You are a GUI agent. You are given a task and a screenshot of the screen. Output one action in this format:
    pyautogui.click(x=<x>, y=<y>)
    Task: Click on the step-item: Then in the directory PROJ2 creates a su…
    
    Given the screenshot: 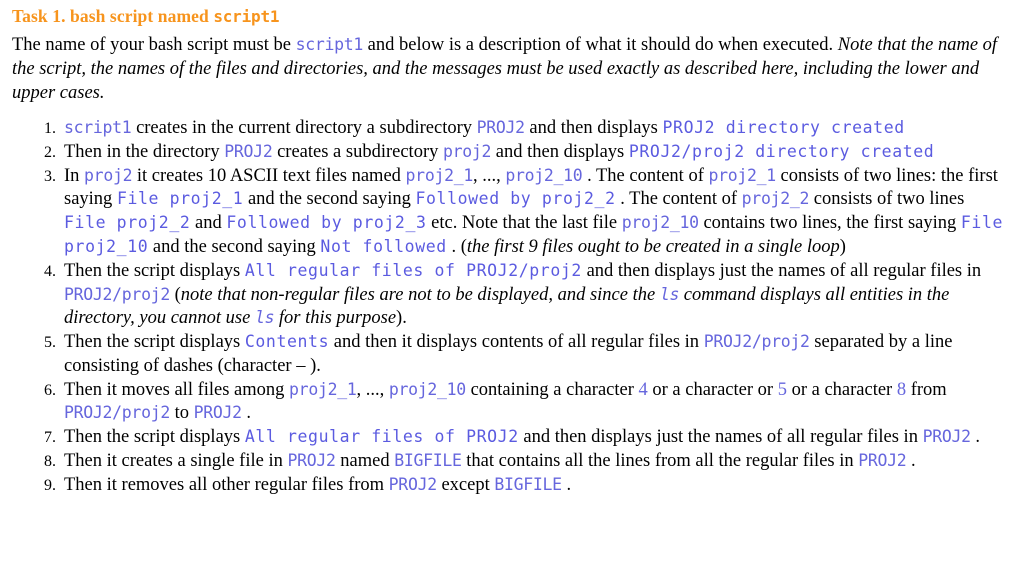 What is the action you would take?
    pyautogui.click(x=535, y=153)
    